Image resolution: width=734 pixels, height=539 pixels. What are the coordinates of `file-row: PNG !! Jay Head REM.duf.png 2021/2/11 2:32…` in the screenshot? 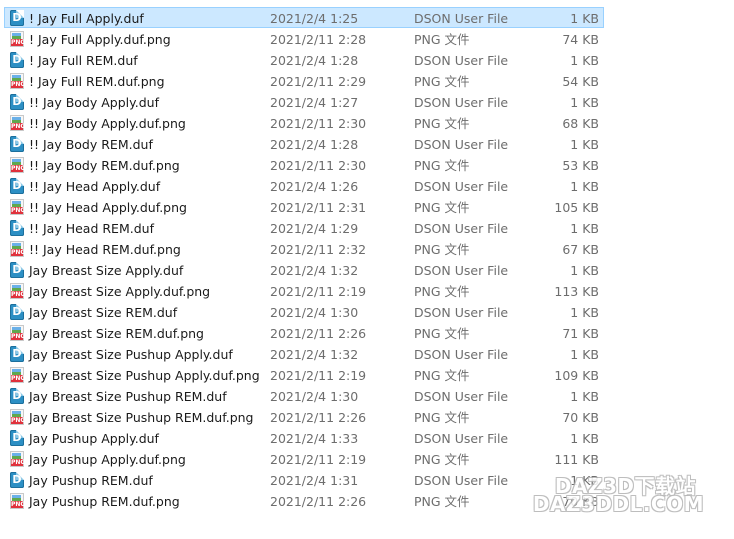 It's located at (304, 248).